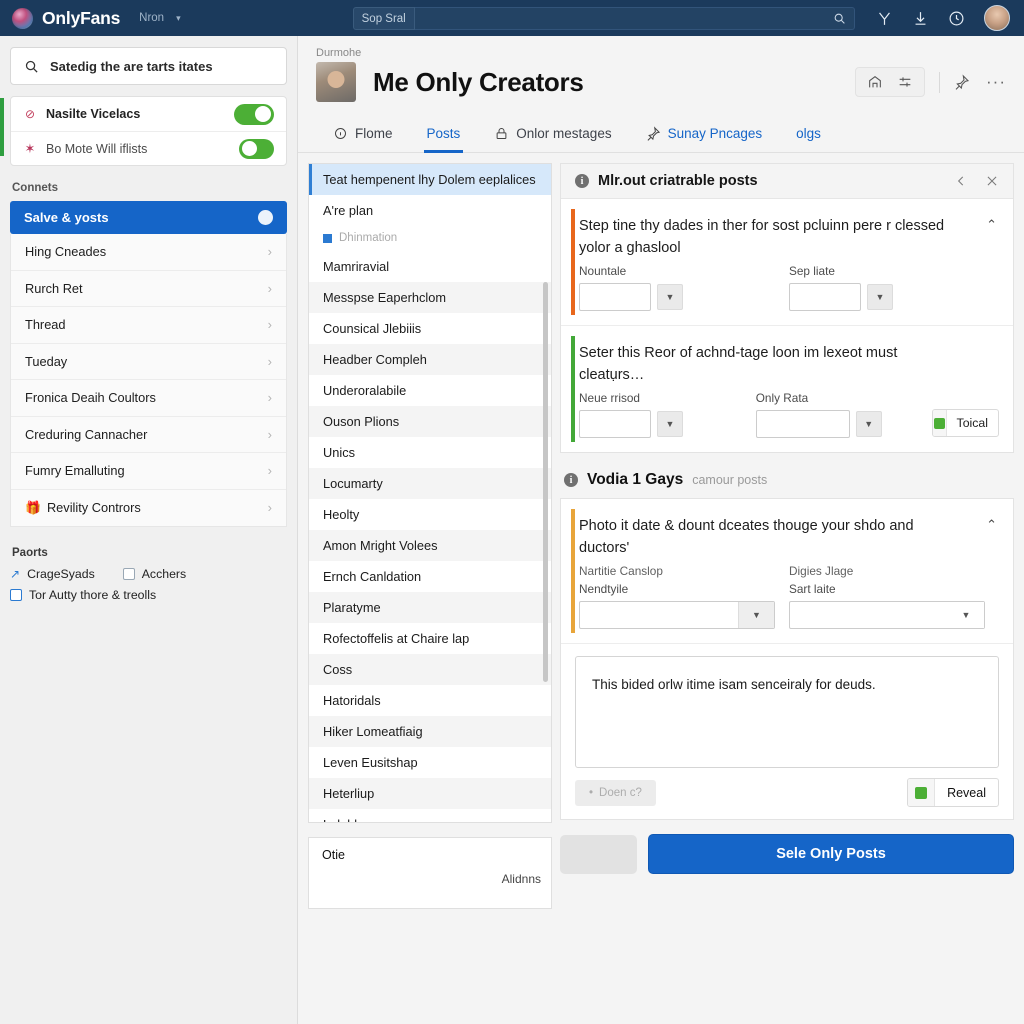  I want to click on list-item: Rofectoffelis at Chaire lap, so click(430, 638).